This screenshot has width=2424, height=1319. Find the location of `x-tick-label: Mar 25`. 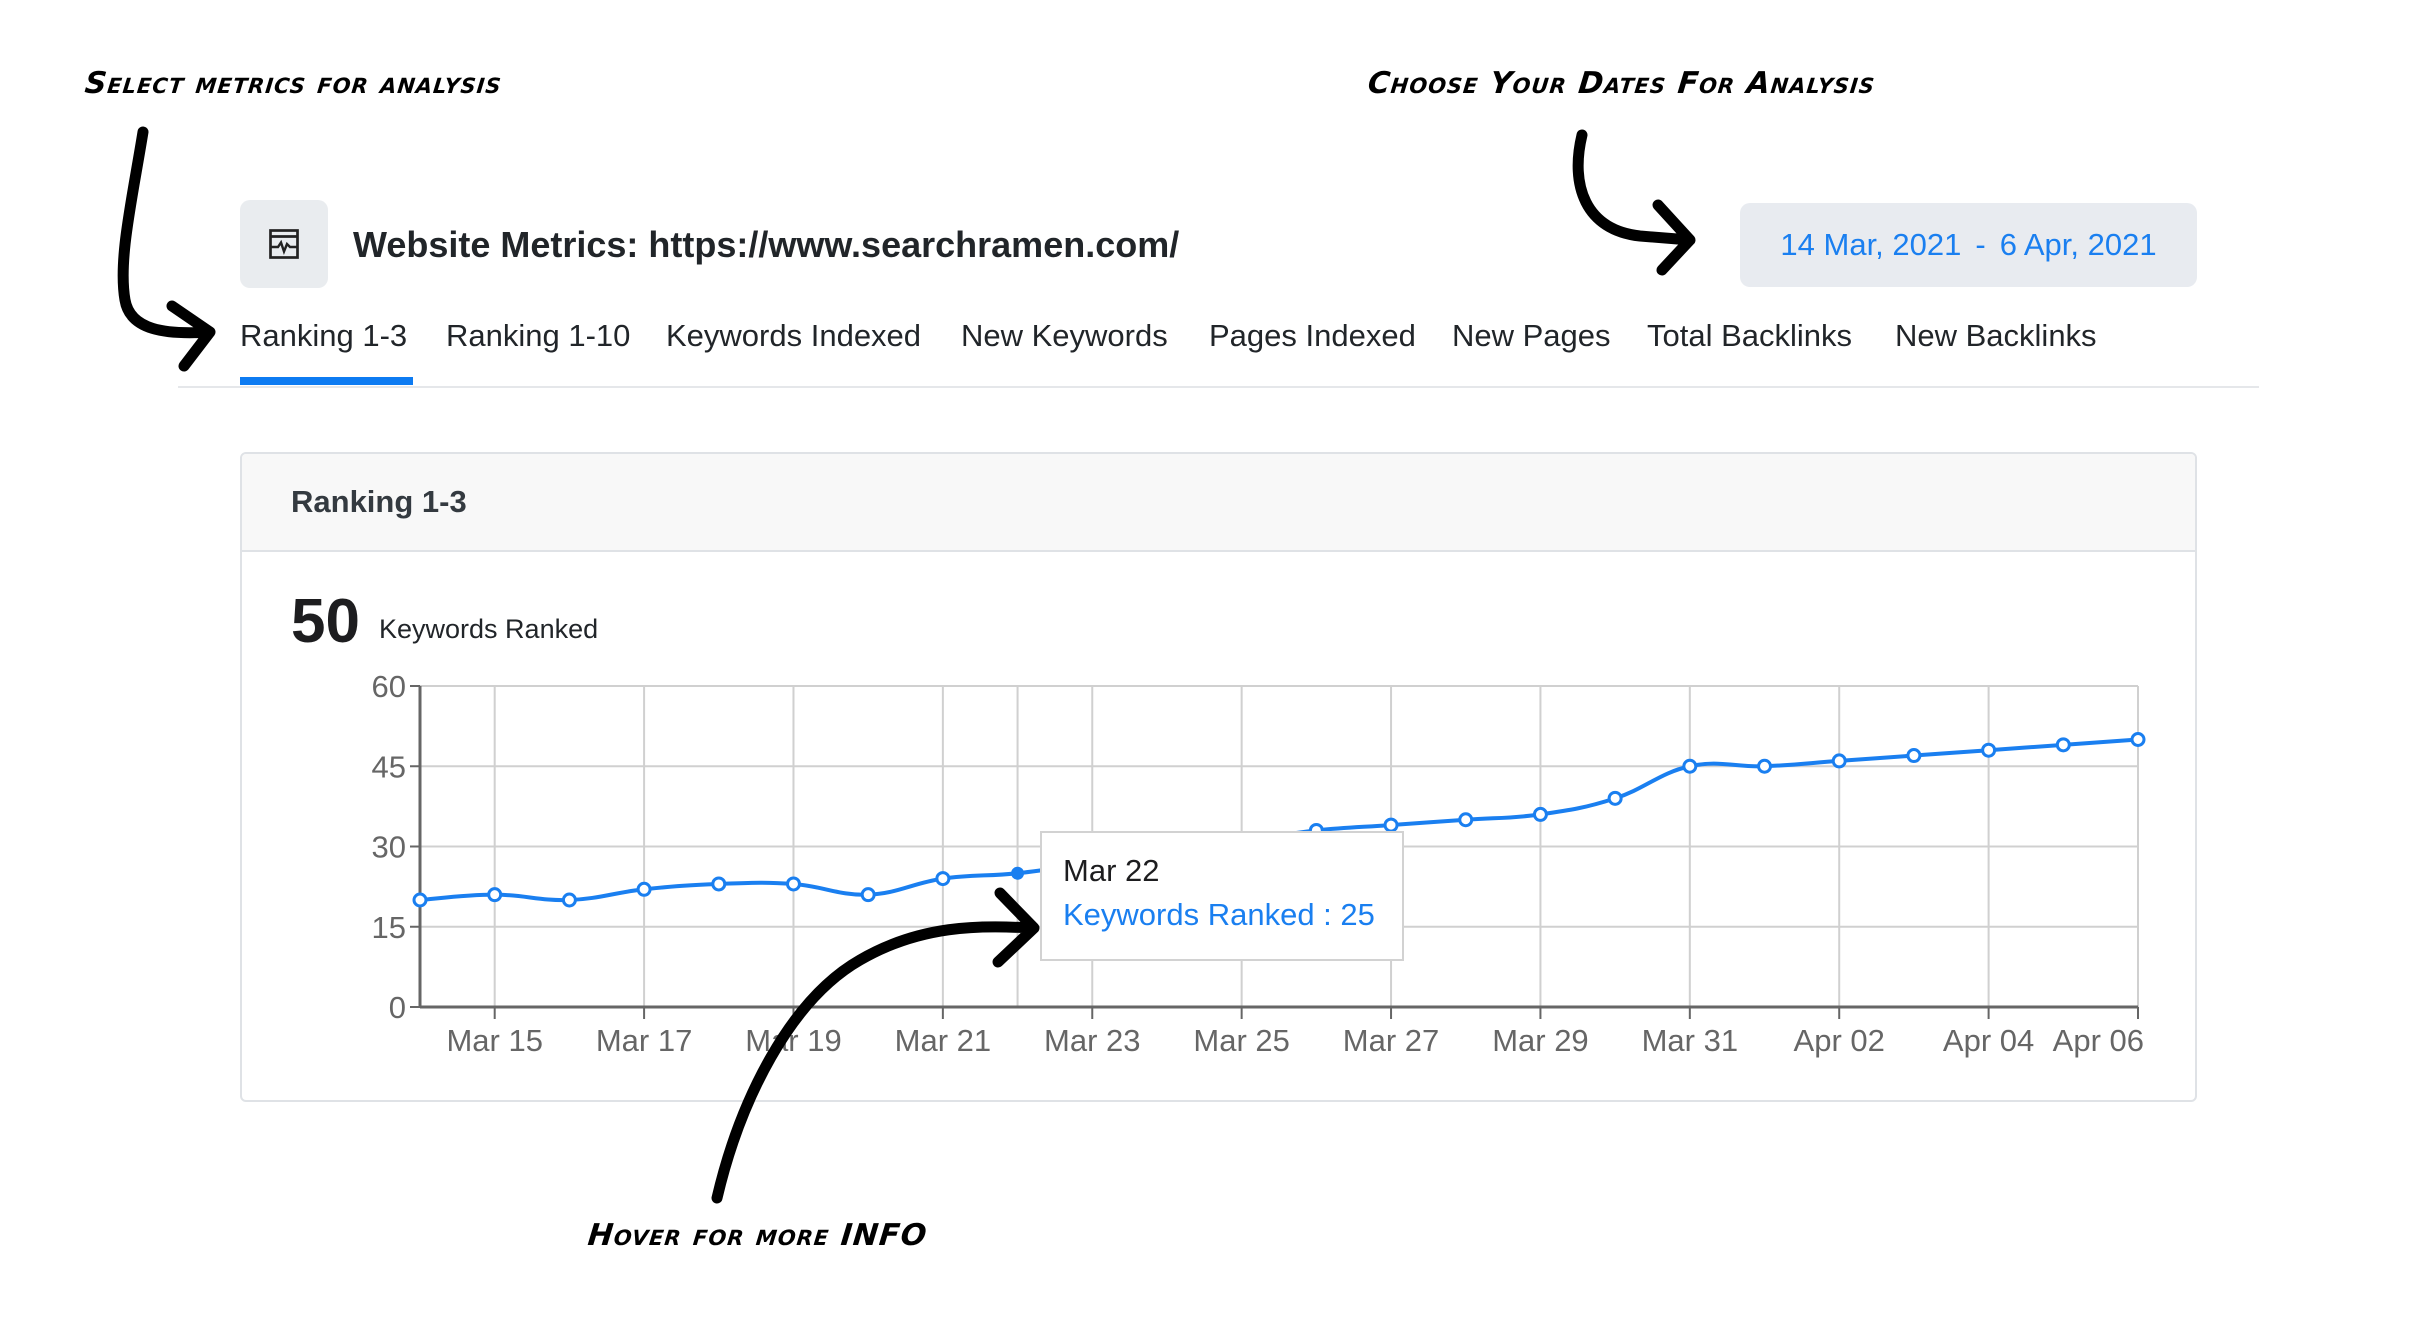

x-tick-label: Mar 25 is located at coordinates (1241, 1040).